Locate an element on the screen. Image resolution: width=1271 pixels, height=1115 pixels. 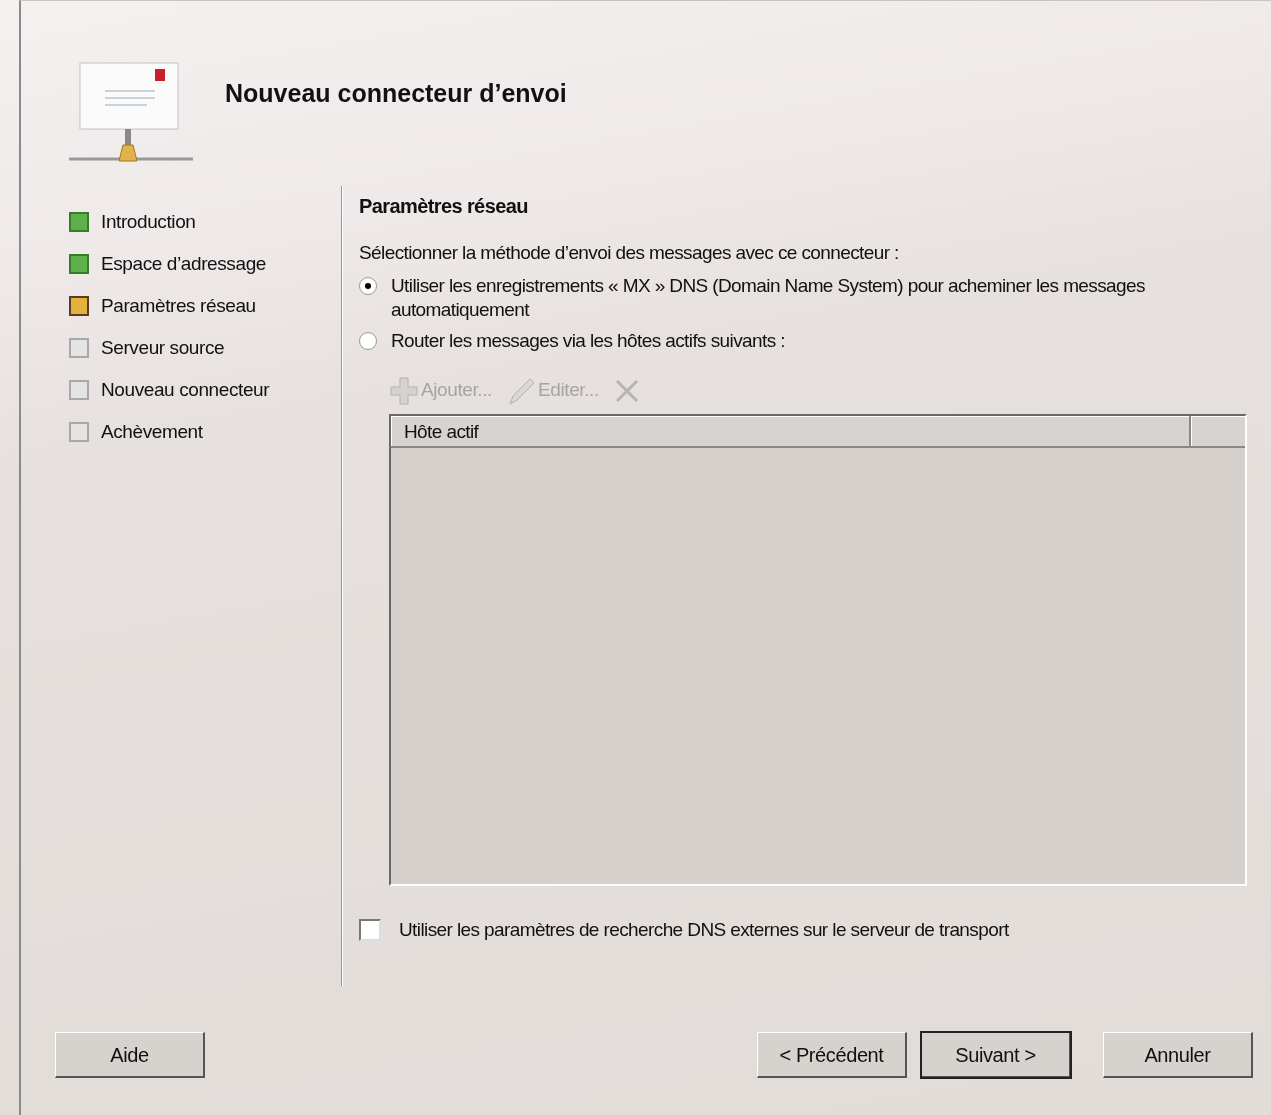
step-label: Nouveau connecteur is located at coordinates (185, 389).